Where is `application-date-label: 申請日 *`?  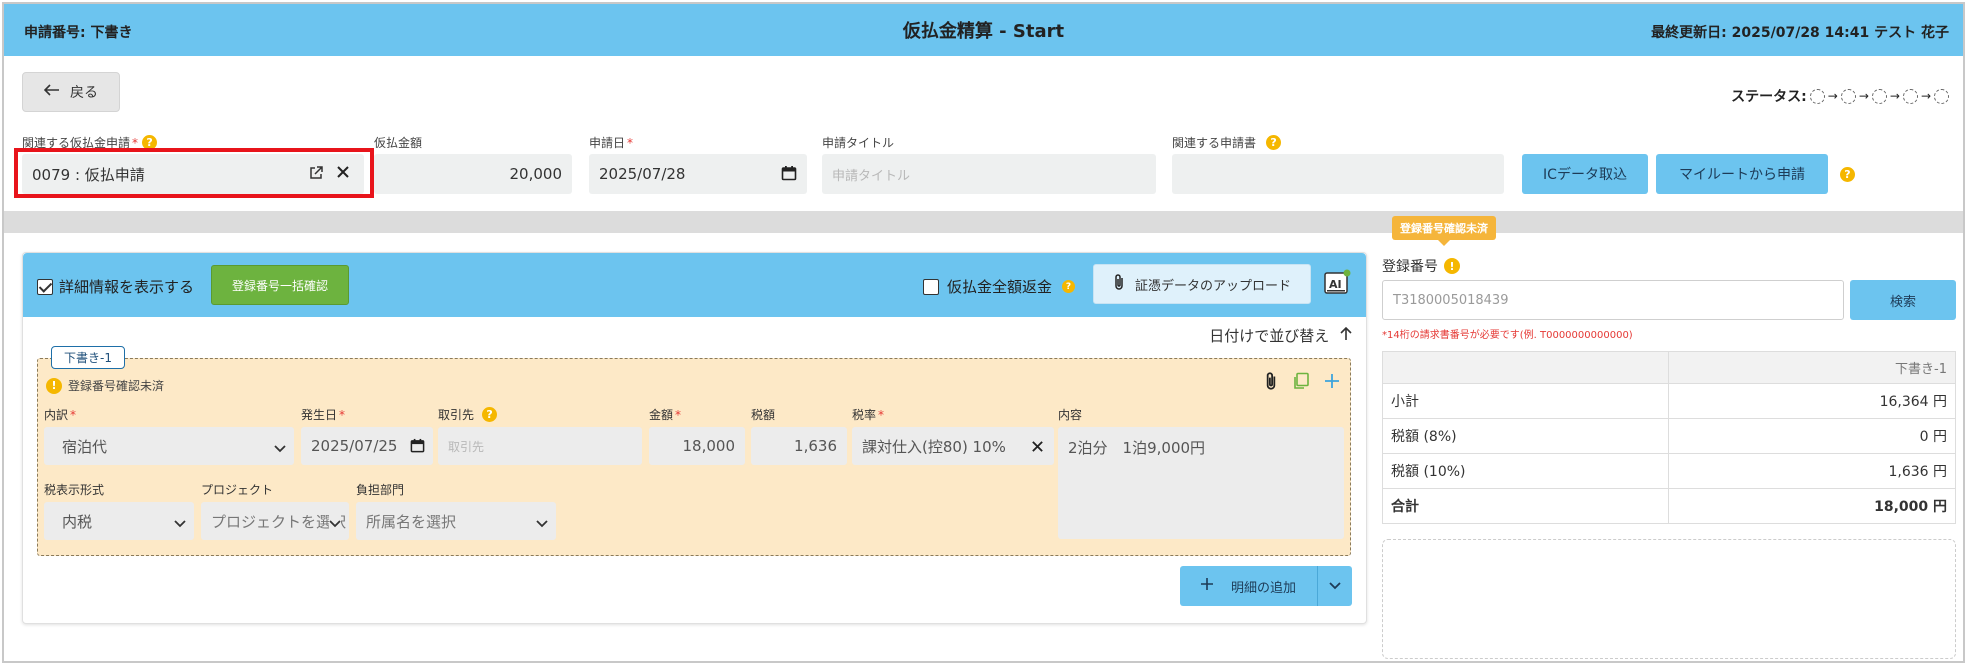 application-date-label: 申請日 * is located at coordinates (611, 143).